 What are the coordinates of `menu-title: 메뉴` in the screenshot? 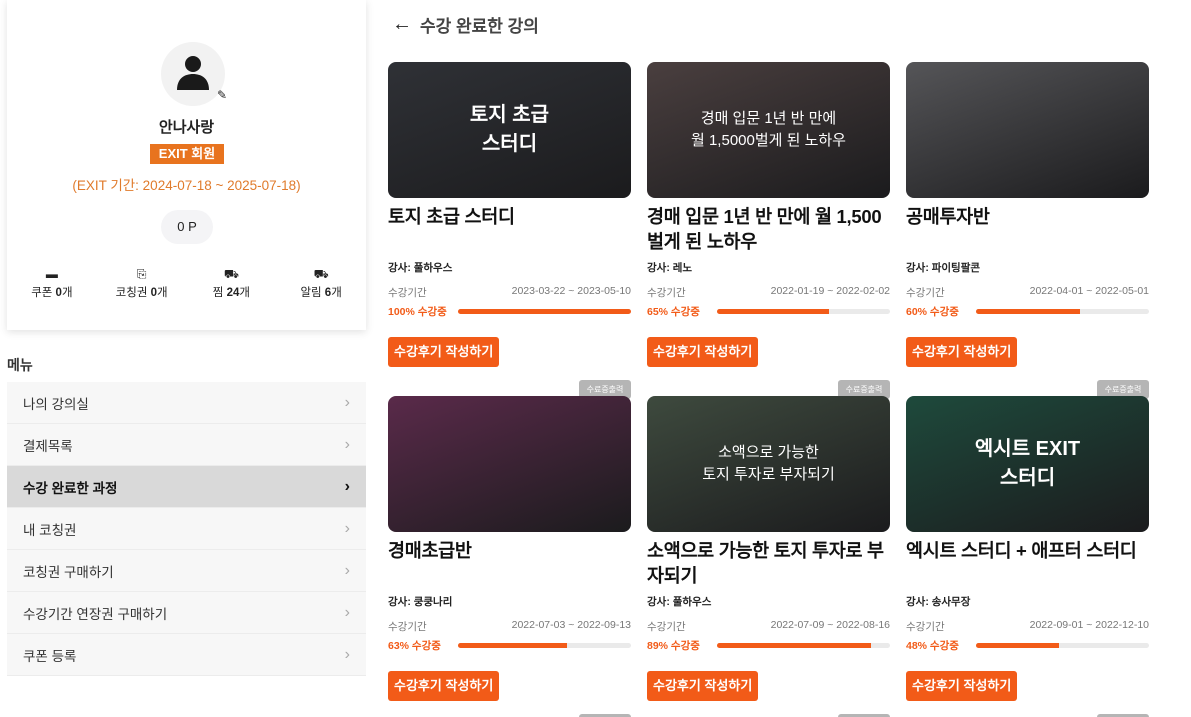 It's located at (20, 365).